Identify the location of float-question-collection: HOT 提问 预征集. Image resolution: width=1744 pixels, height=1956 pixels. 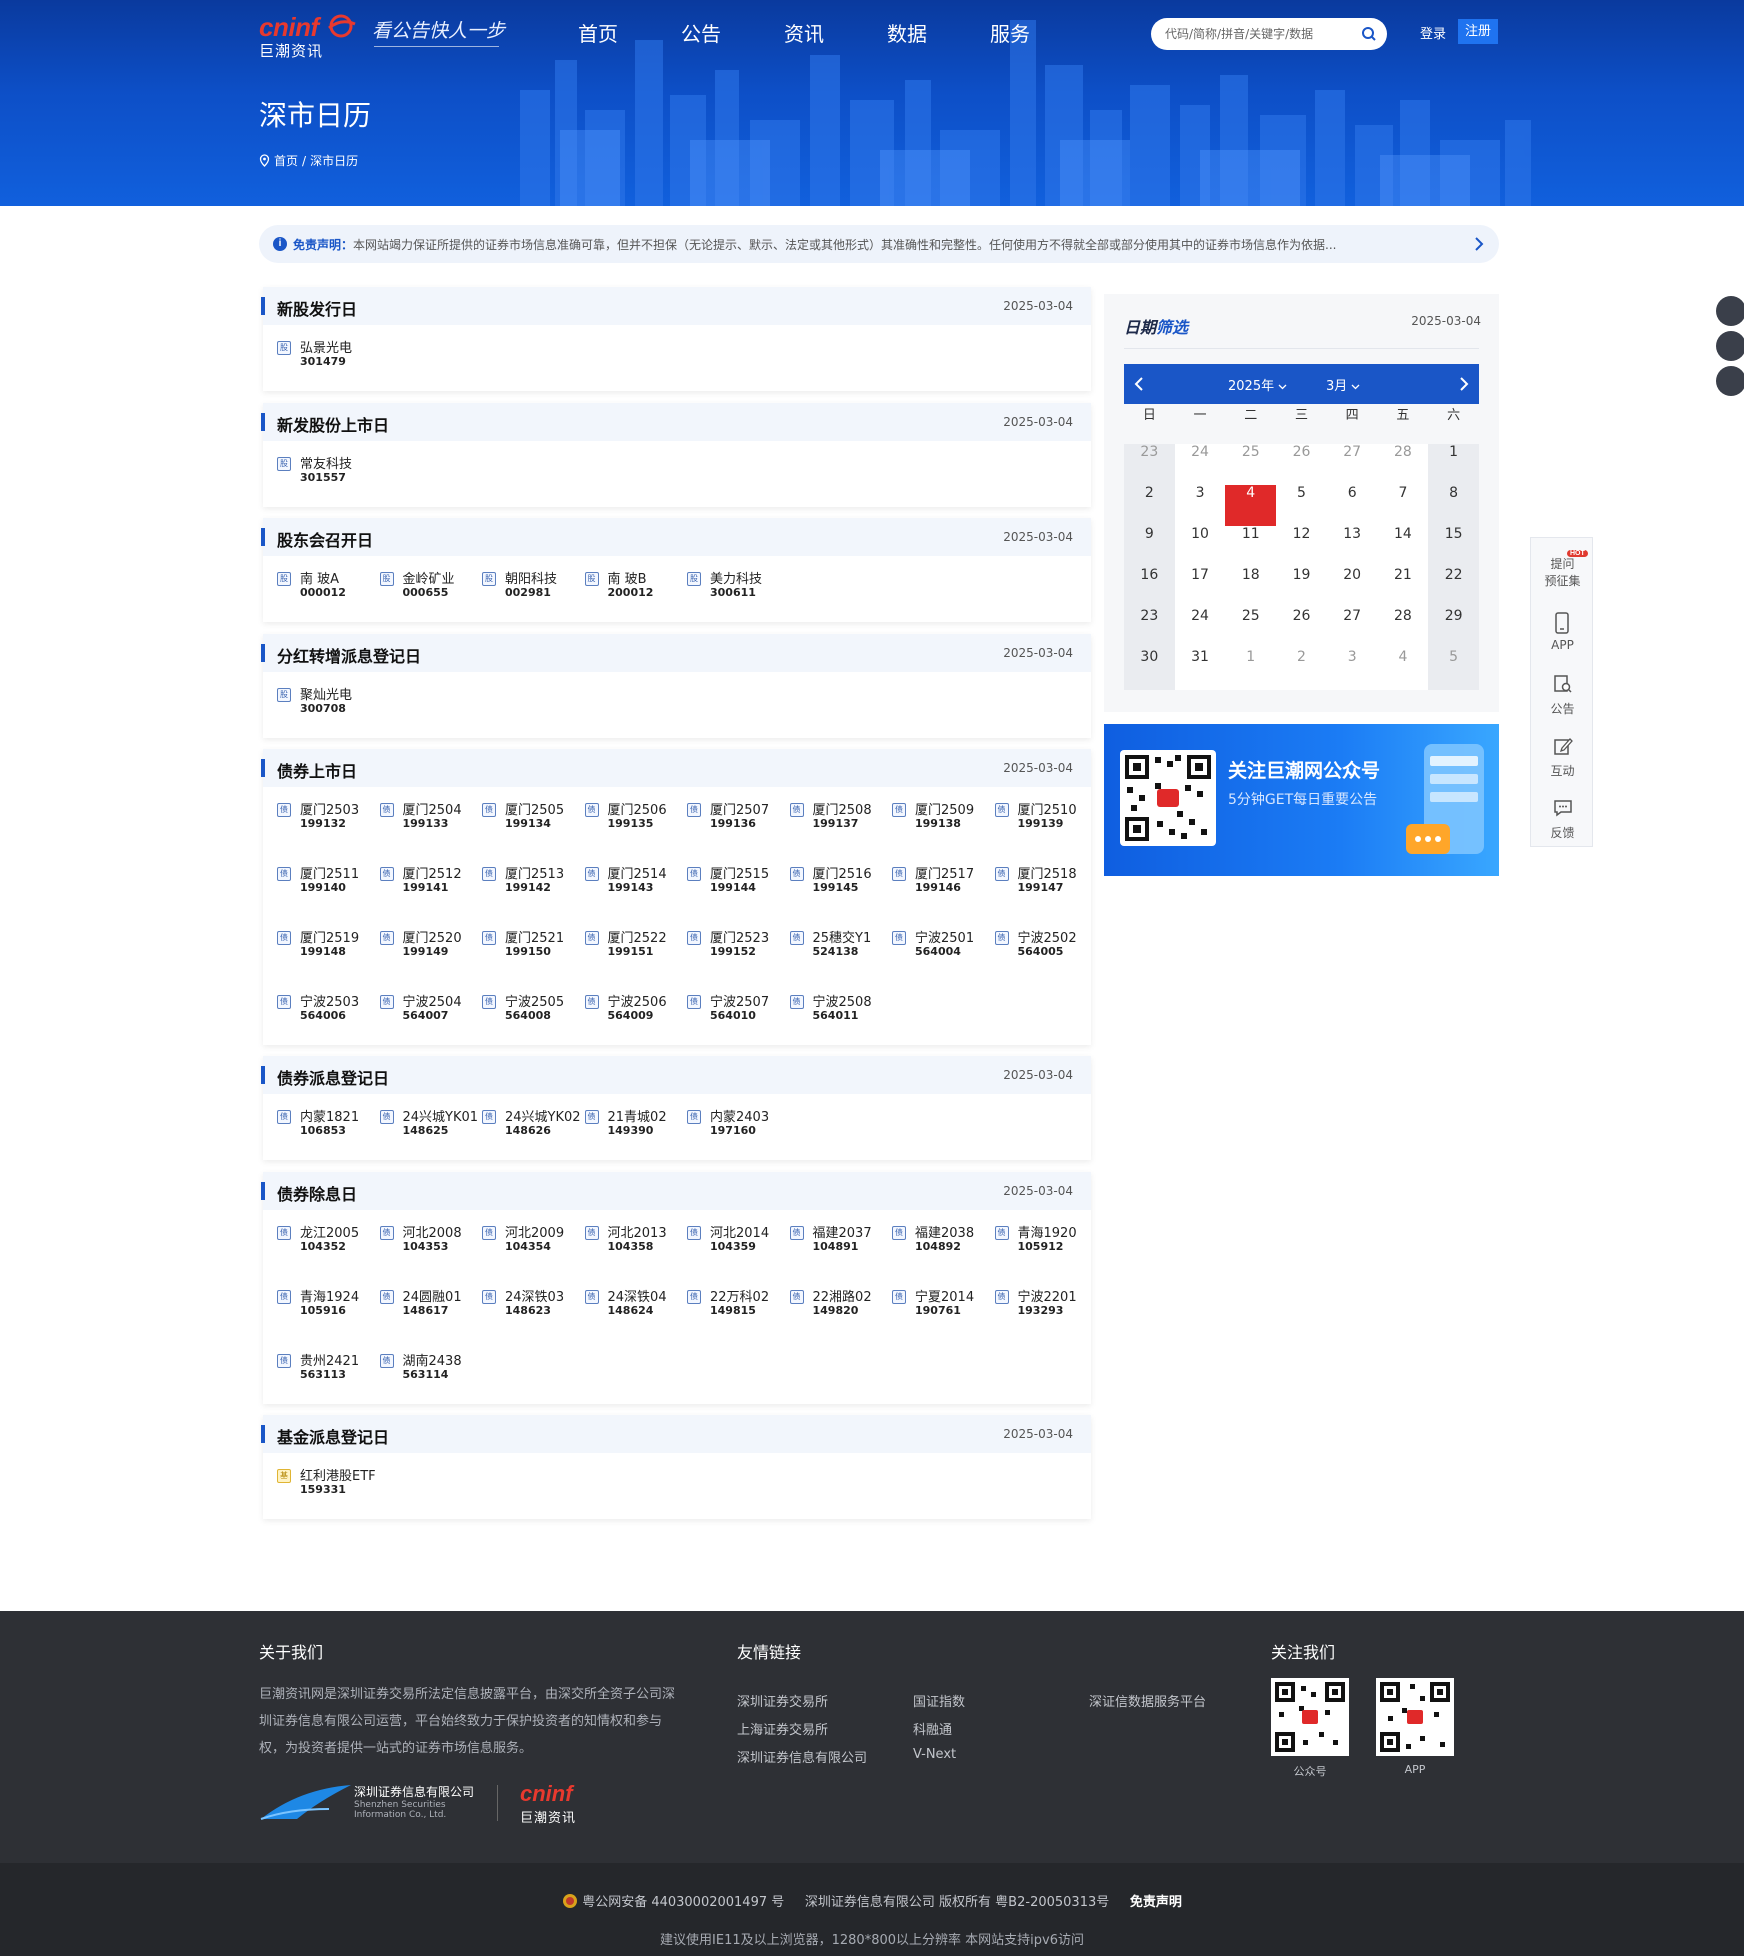
(1562, 569).